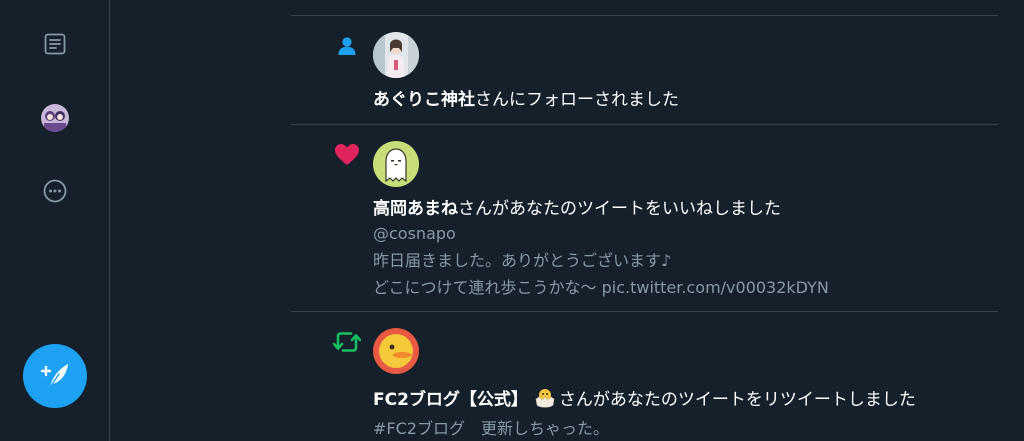  I want to click on action-text: さんにフォローされました, so click(577, 100).